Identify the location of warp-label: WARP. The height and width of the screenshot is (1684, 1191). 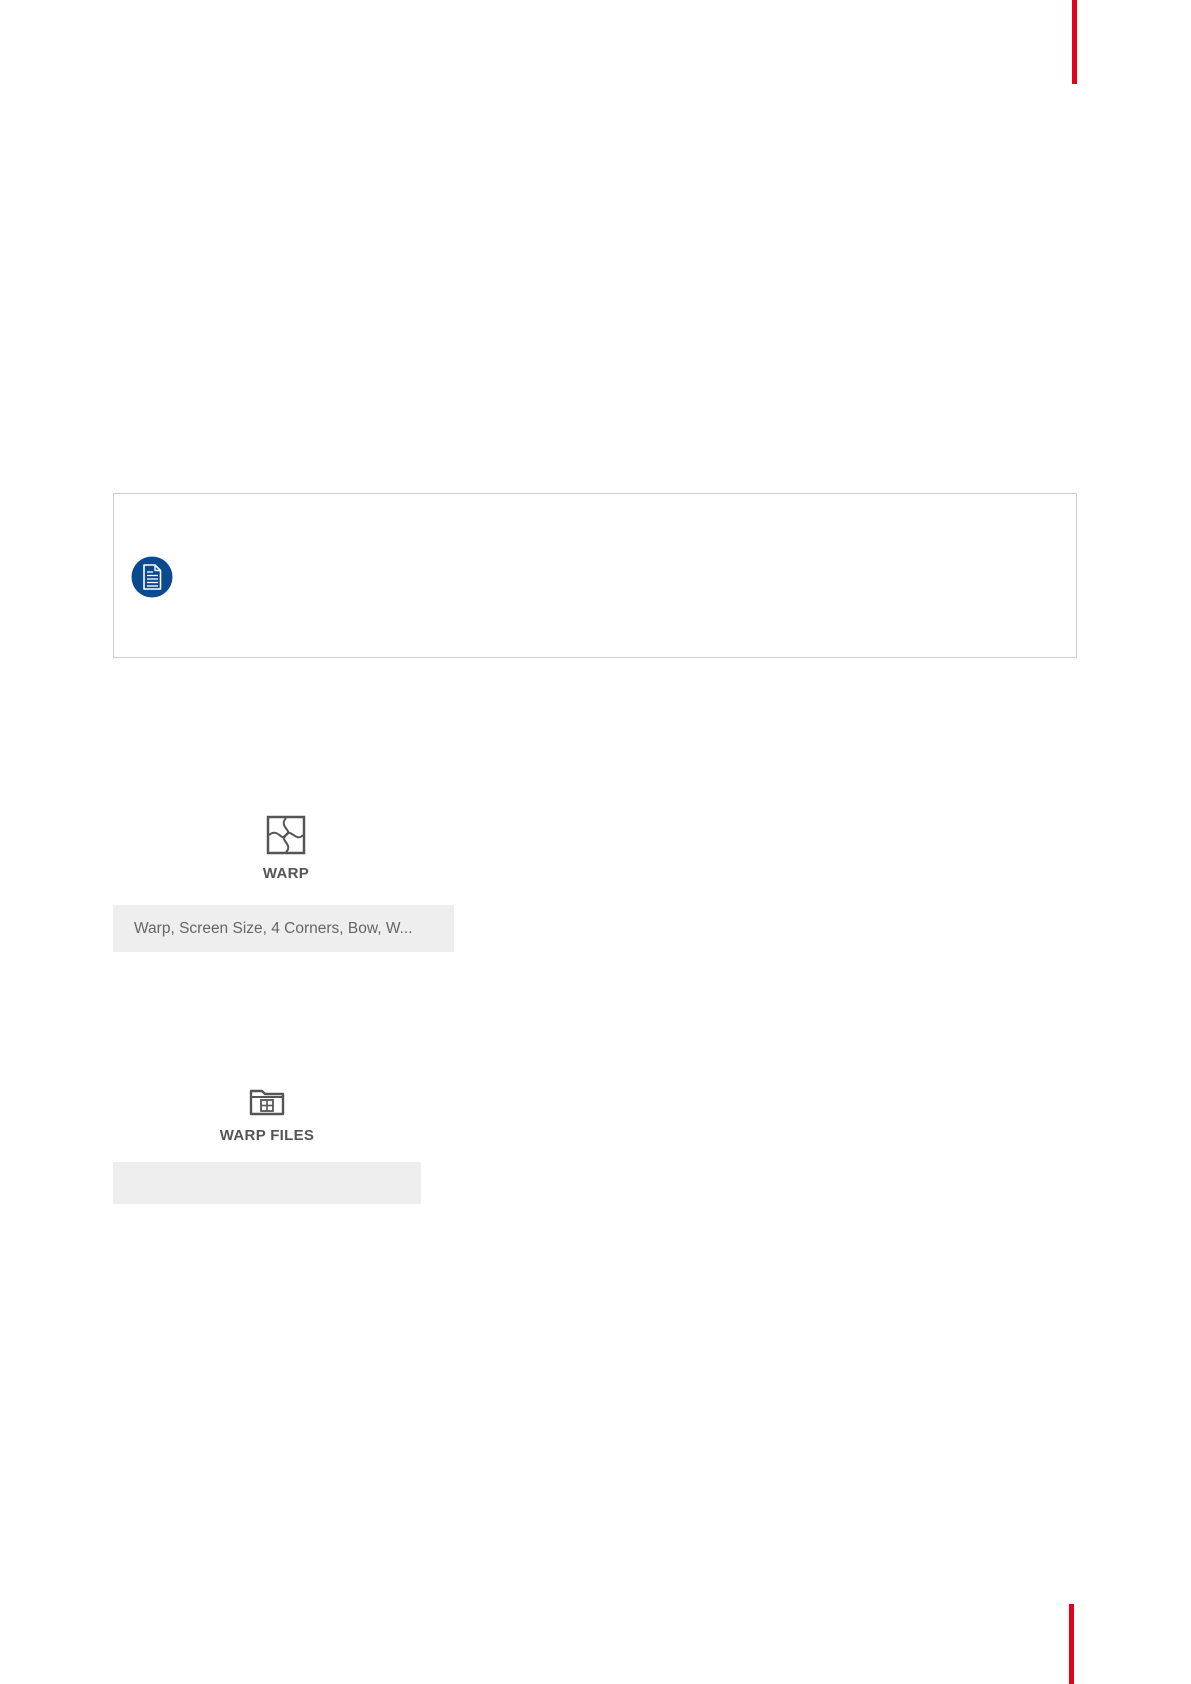
(286, 873).